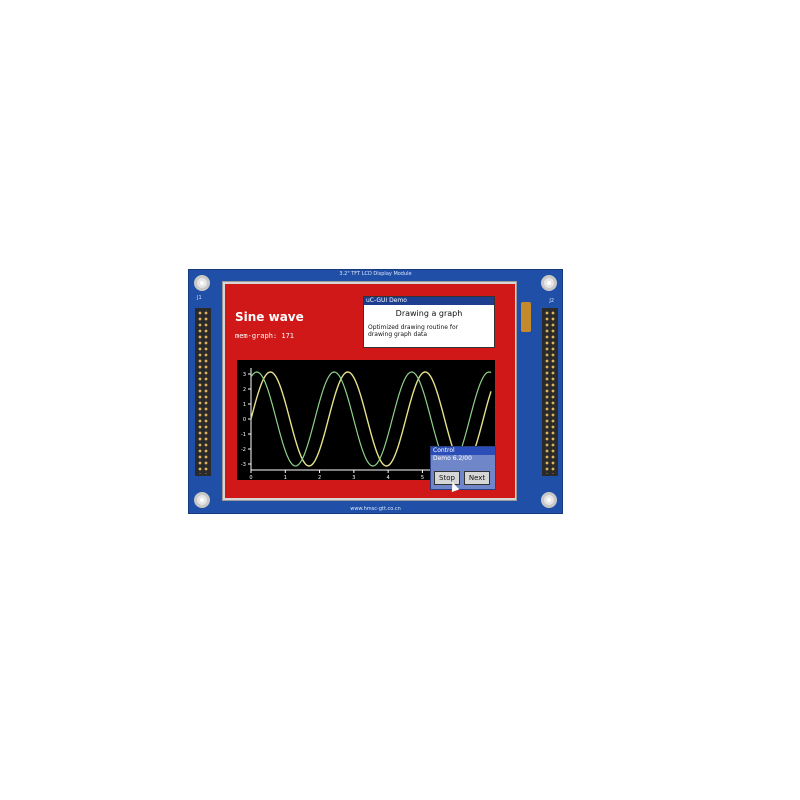  I want to click on control-window: Control Demo 6.2/00 Stop Next, so click(463, 468).